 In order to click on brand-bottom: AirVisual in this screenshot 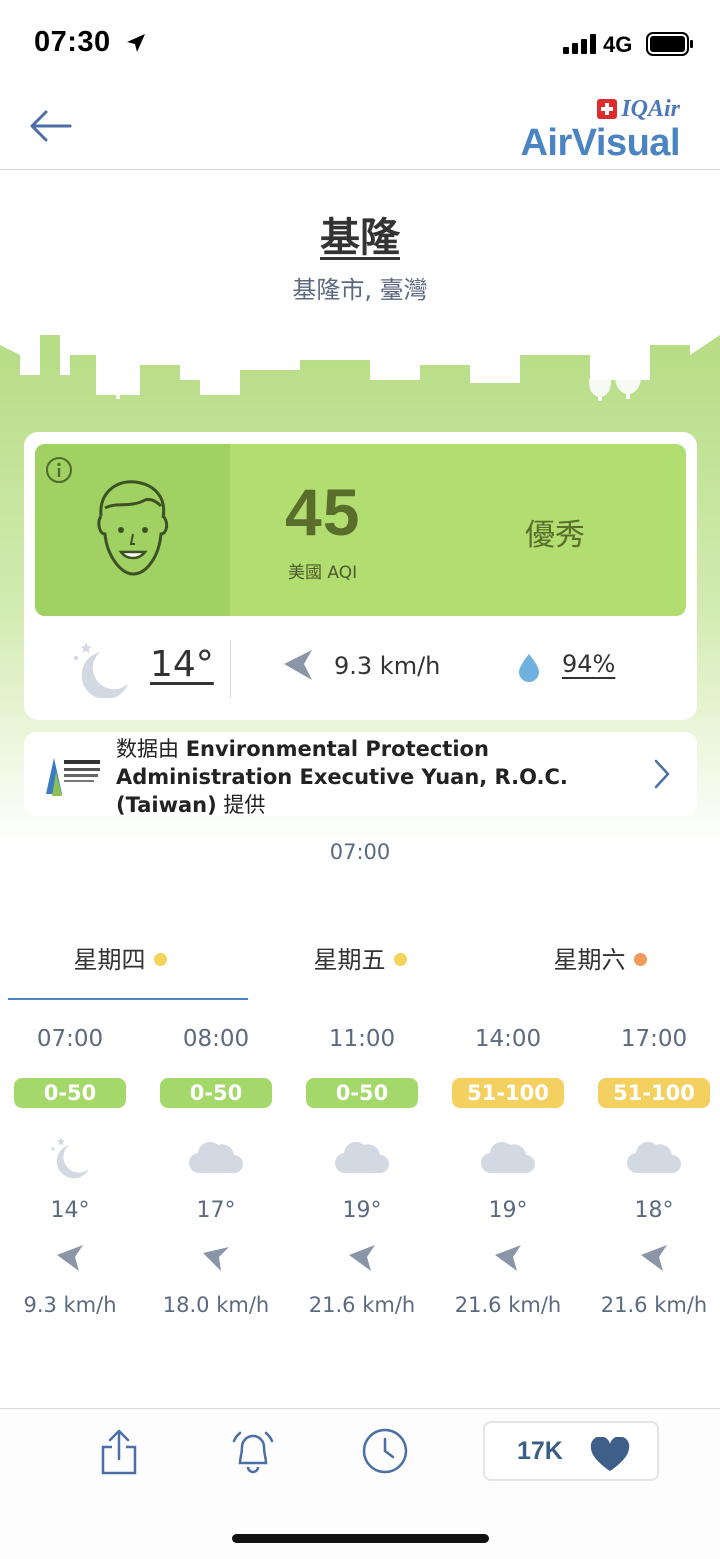, I will do `click(600, 143)`.